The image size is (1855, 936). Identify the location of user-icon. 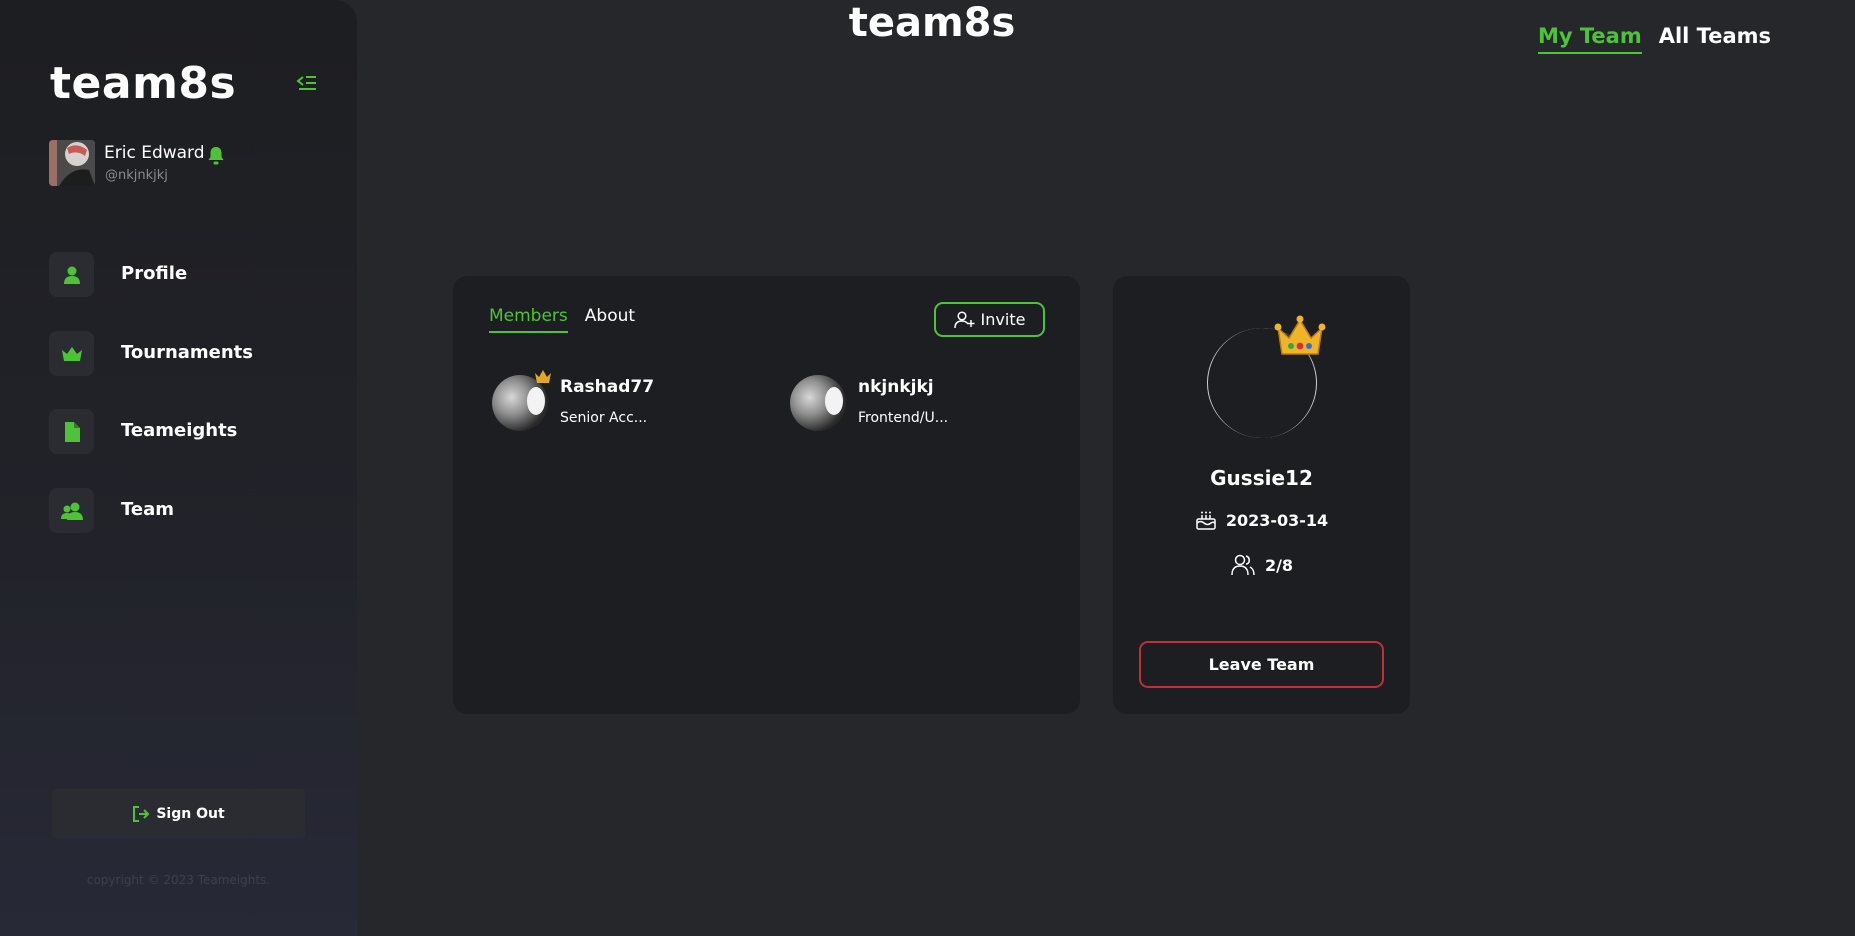
(71, 274).